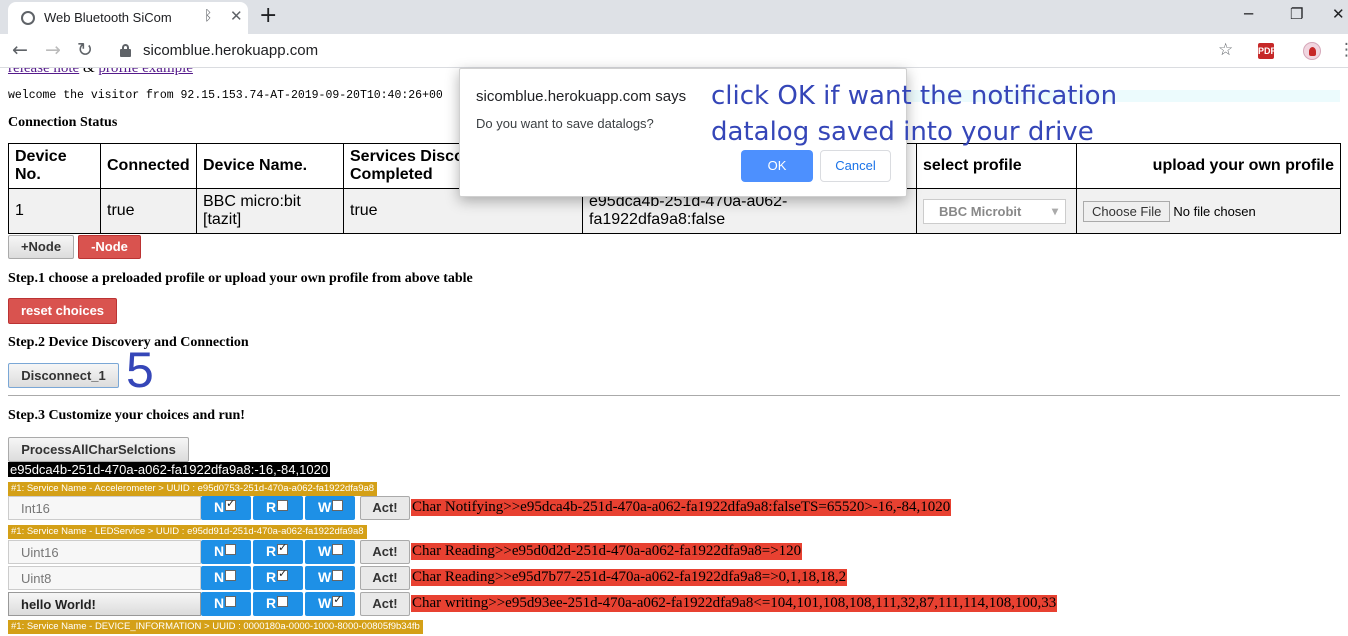 The height and width of the screenshot is (636, 1348). Describe the element at coordinates (565, 123) in the screenshot. I see `dialog-message: Do you want to save datalogs?` at that location.